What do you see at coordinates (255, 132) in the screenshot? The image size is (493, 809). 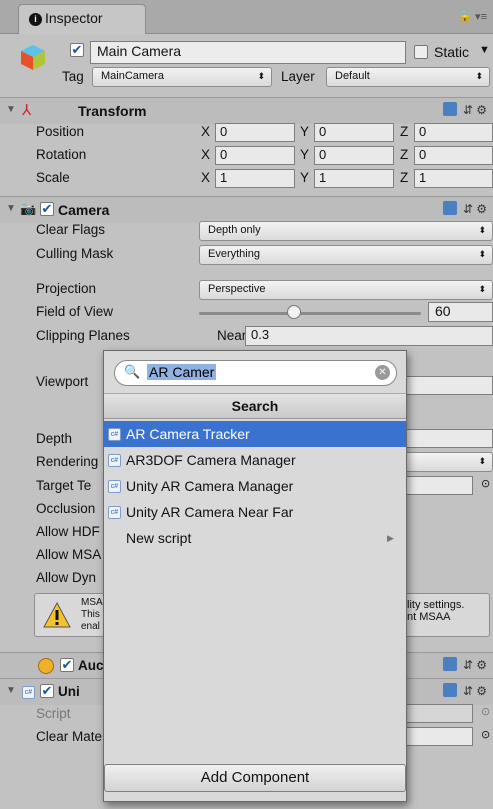 I see `position-x-field: 0` at bounding box center [255, 132].